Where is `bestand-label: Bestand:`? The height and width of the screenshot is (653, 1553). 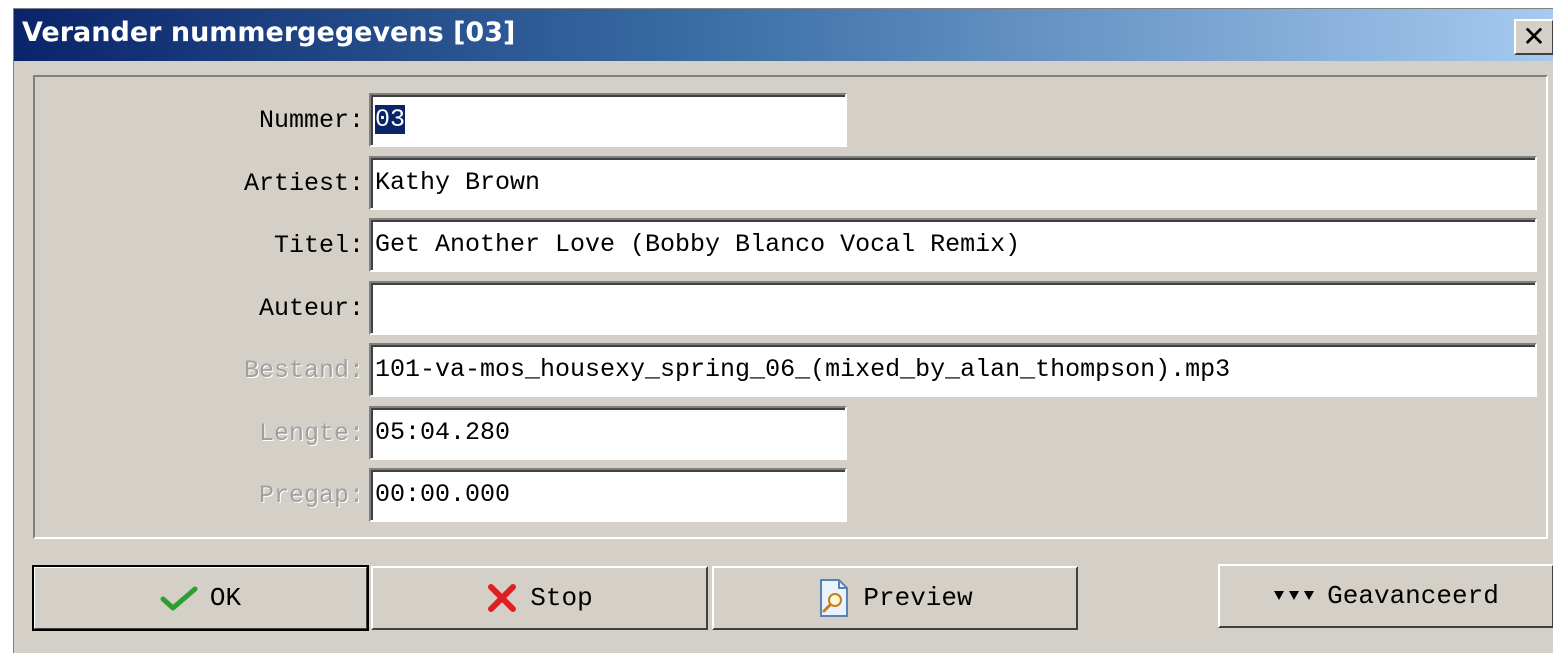 bestand-label: Bestand: is located at coordinates (303, 370).